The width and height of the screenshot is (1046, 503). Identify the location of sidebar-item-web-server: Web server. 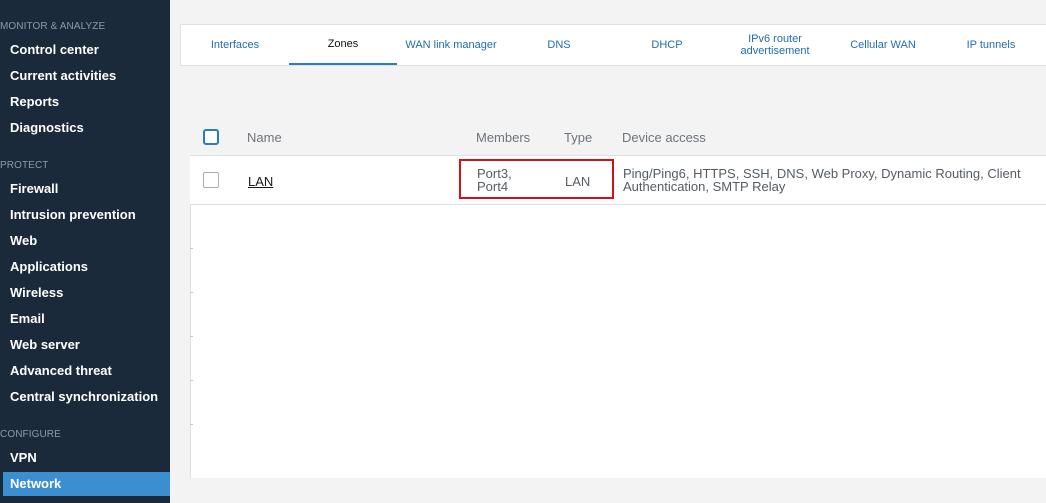
(85, 345).